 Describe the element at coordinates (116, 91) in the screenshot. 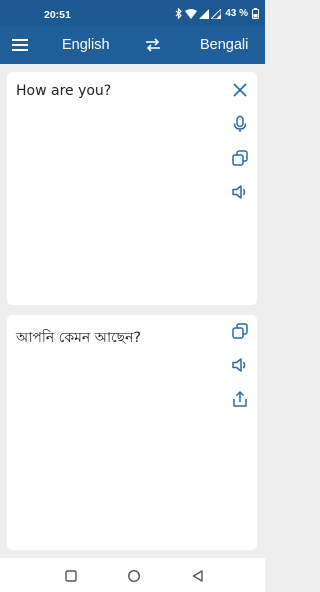

I see `input-text: How are you?` at that location.